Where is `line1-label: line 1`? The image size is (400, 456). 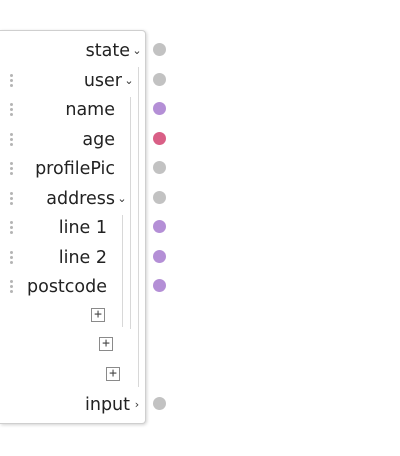 line1-label: line 1 is located at coordinates (82, 228).